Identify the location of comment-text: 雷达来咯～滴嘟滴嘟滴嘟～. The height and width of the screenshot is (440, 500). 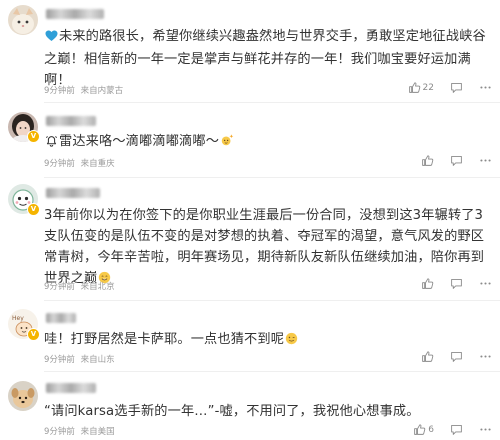
(268, 142).